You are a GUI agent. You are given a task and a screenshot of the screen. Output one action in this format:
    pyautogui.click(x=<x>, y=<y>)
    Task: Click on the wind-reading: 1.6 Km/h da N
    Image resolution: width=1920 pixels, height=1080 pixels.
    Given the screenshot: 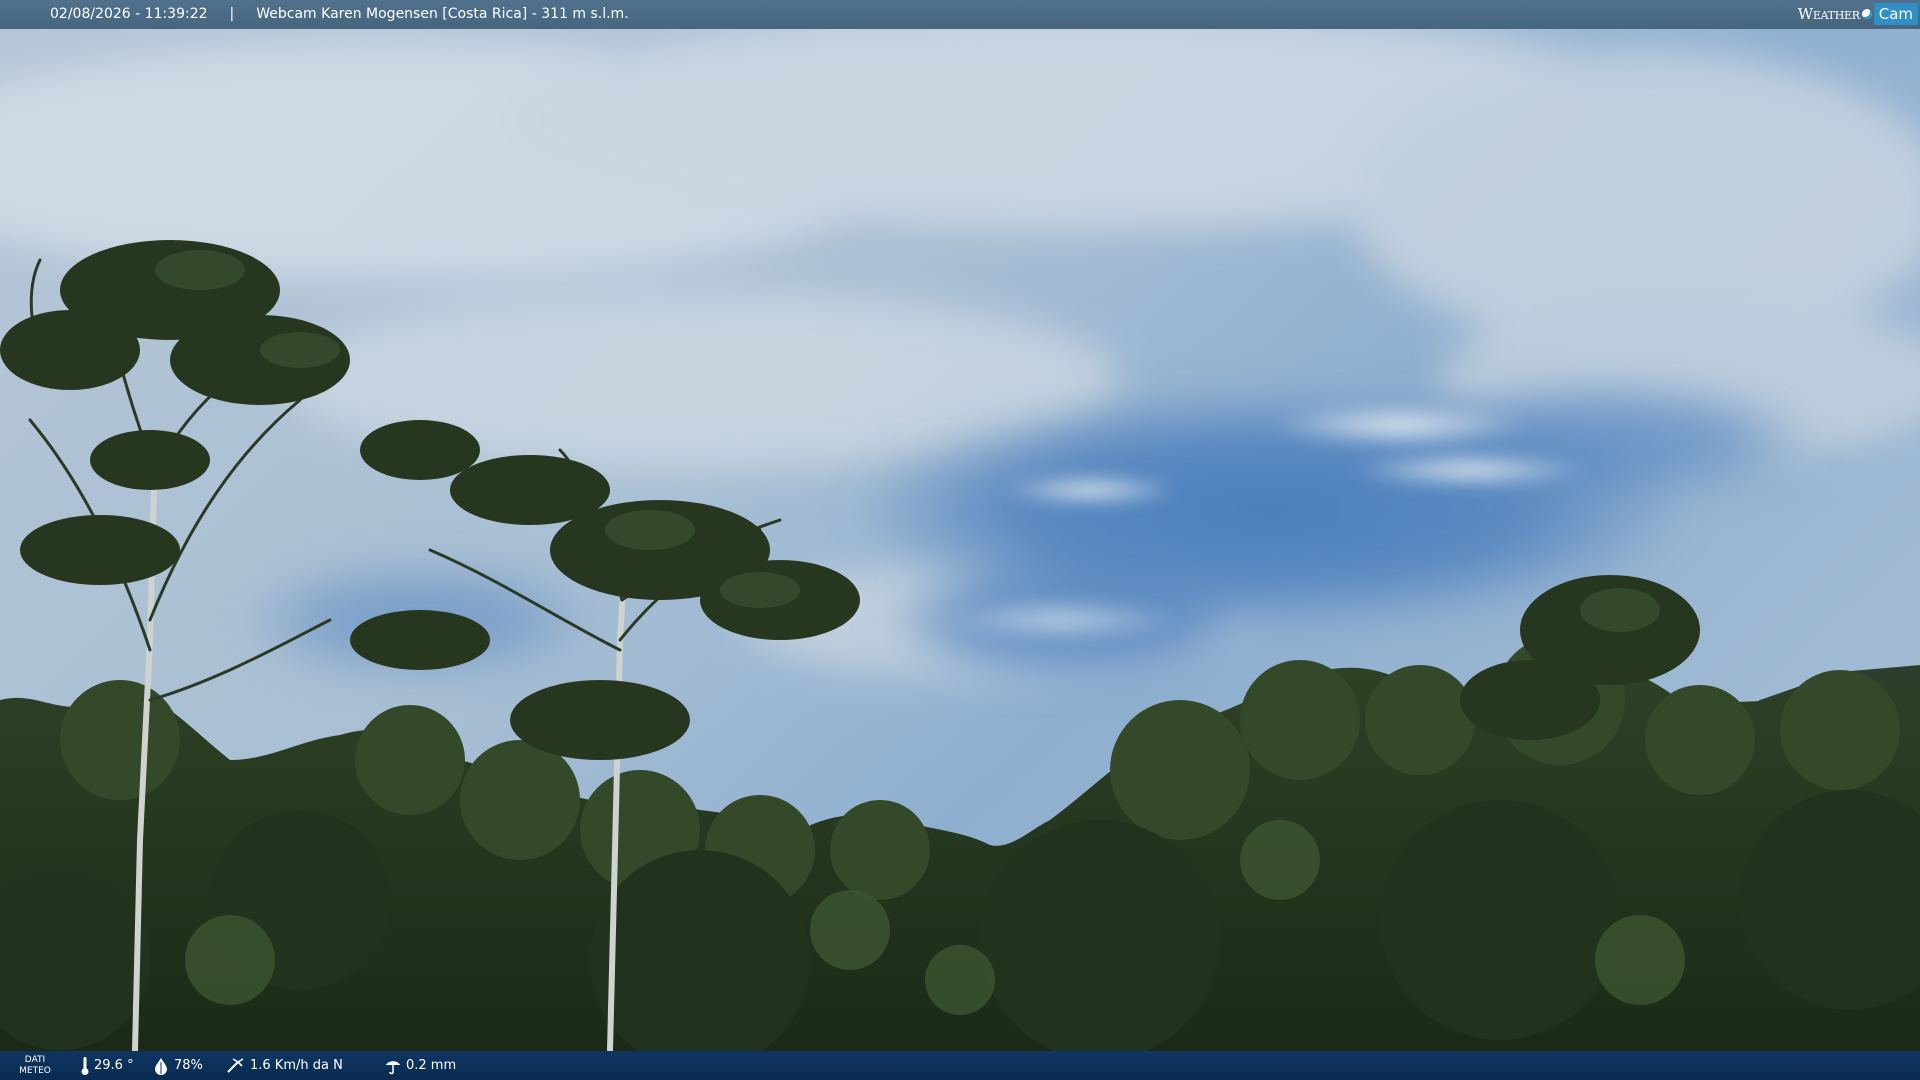 What is the action you would take?
    pyautogui.click(x=284, y=1065)
    